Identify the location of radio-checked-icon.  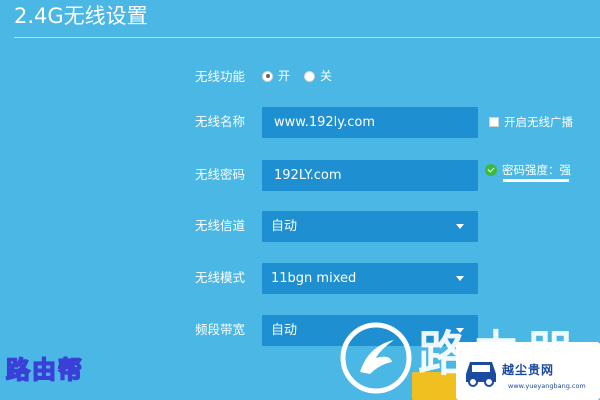
(267, 76).